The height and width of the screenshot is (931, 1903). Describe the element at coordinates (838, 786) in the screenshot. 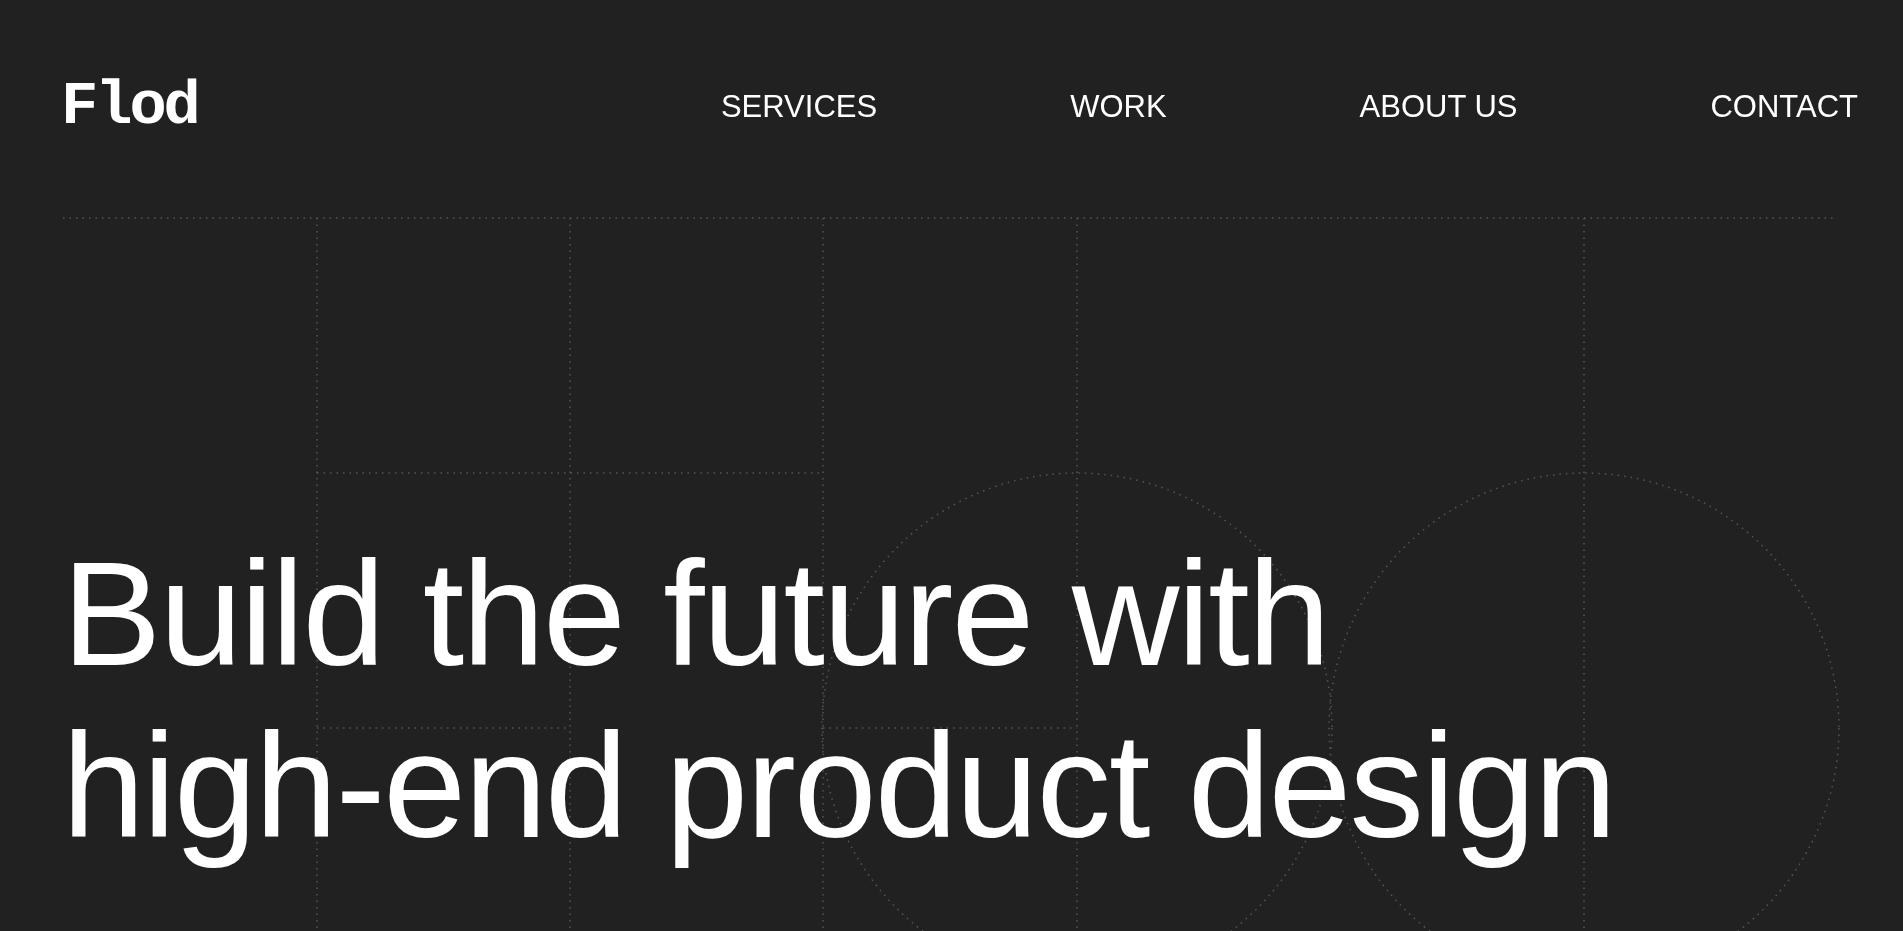

I see `headline-line: high-end product design` at that location.